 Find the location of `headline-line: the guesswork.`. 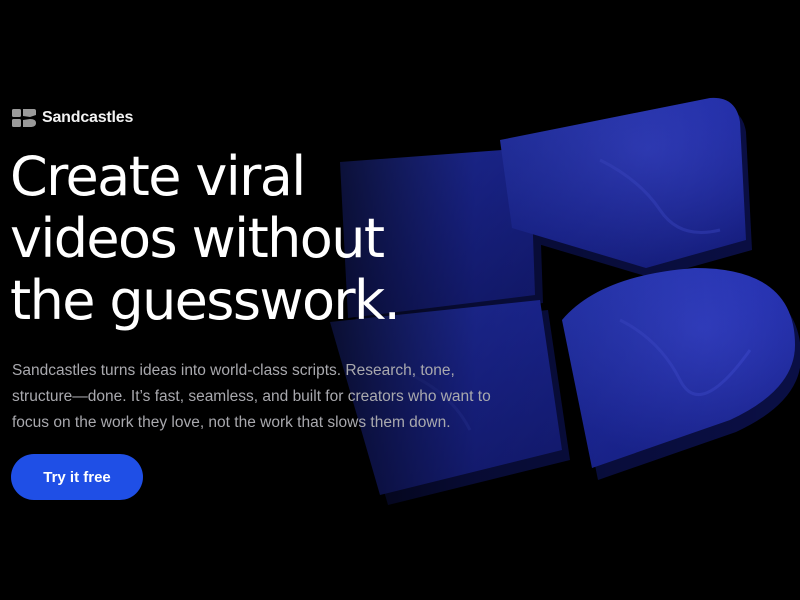

headline-line: the guesswork. is located at coordinates (270, 301).